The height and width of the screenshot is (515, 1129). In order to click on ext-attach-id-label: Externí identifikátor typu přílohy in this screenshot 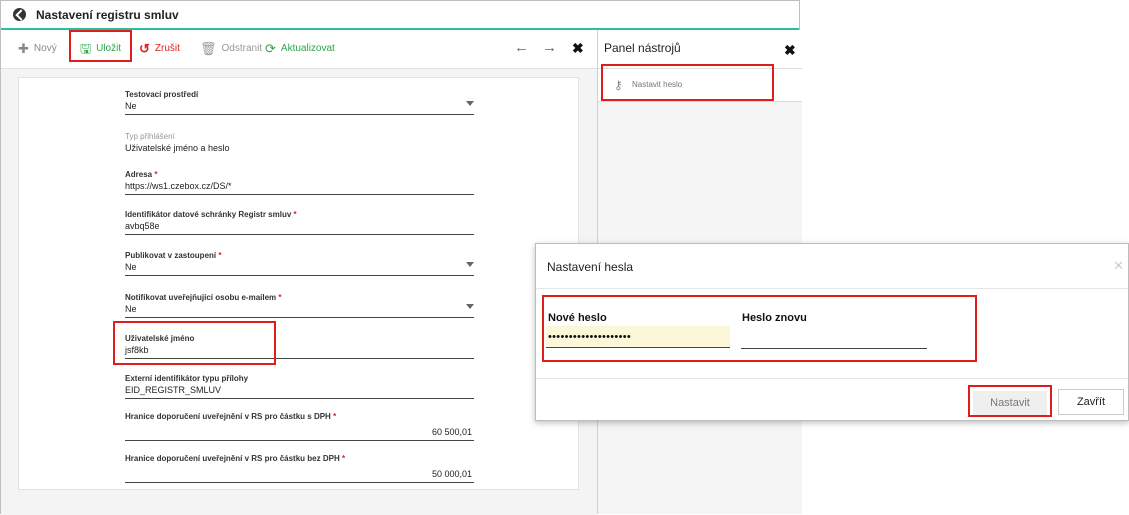, I will do `click(187, 378)`.